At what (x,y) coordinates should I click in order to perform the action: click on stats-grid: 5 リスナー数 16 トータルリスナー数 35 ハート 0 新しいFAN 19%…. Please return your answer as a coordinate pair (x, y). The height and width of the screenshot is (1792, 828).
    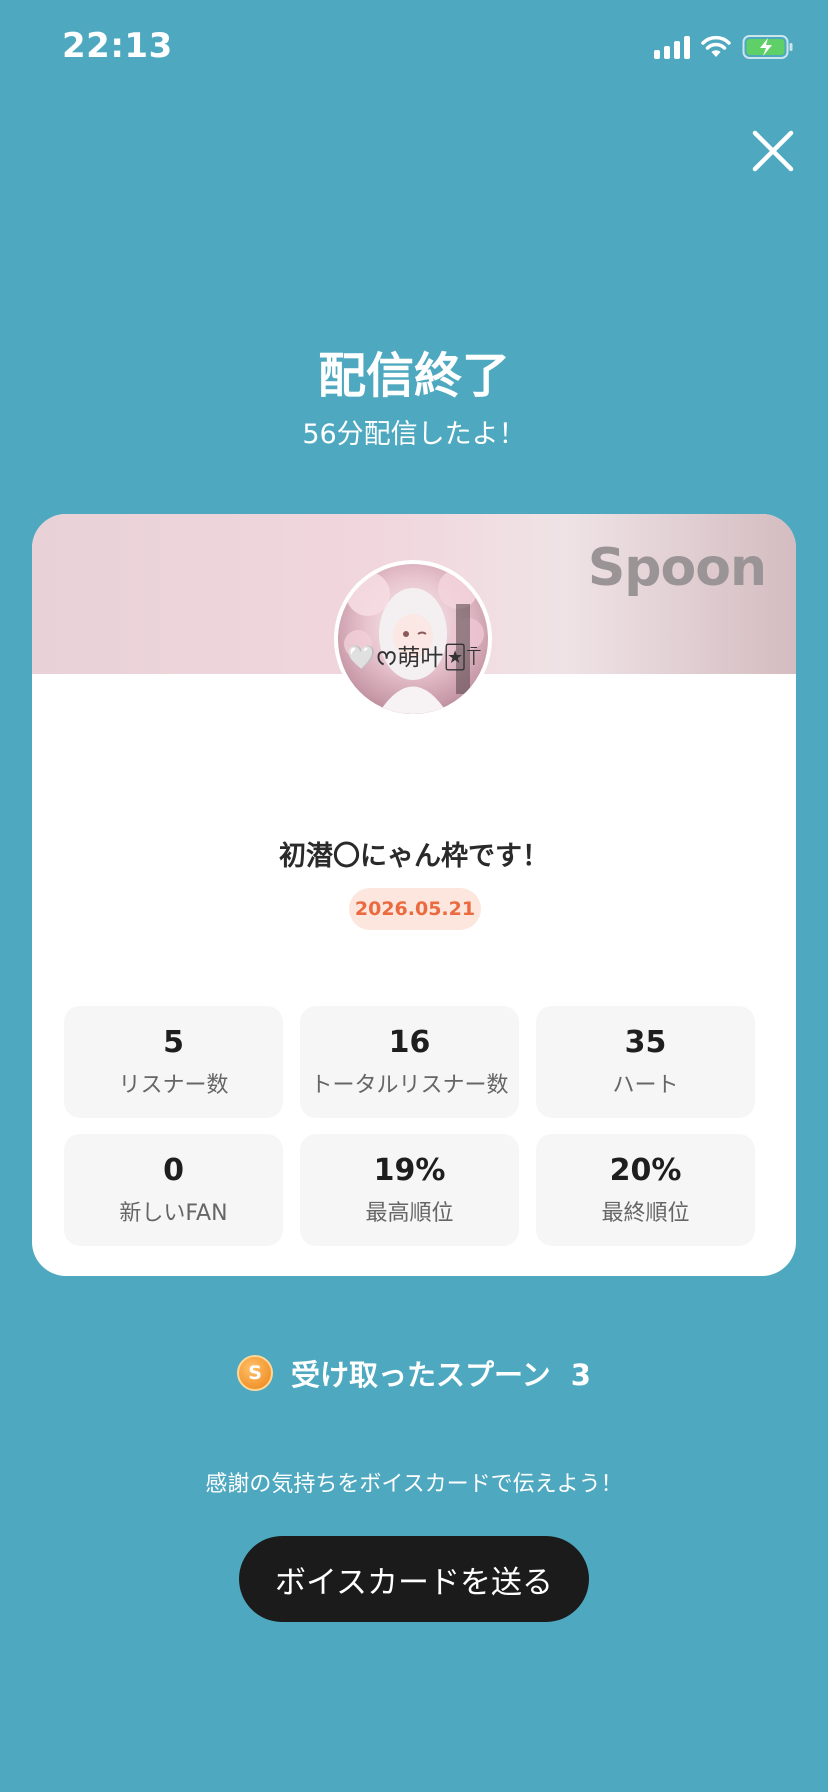
    Looking at the image, I should click on (411, 1126).